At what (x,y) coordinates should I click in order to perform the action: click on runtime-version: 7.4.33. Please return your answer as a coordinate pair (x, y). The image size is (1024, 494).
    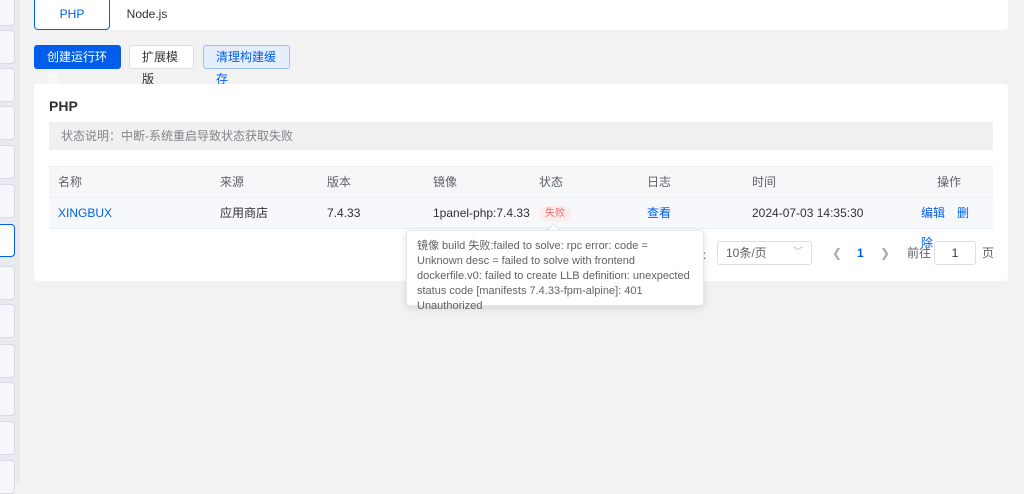
    Looking at the image, I should click on (344, 213).